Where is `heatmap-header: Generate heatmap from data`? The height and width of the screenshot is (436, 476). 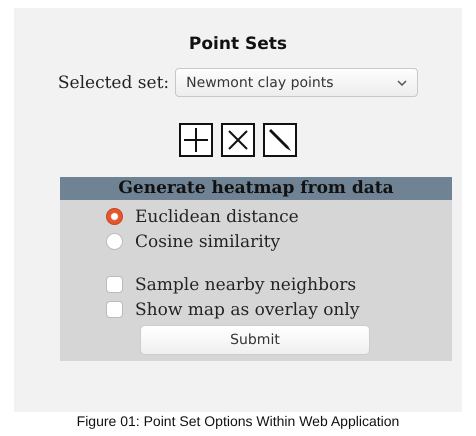
heatmap-header: Generate heatmap from data is located at coordinates (256, 188).